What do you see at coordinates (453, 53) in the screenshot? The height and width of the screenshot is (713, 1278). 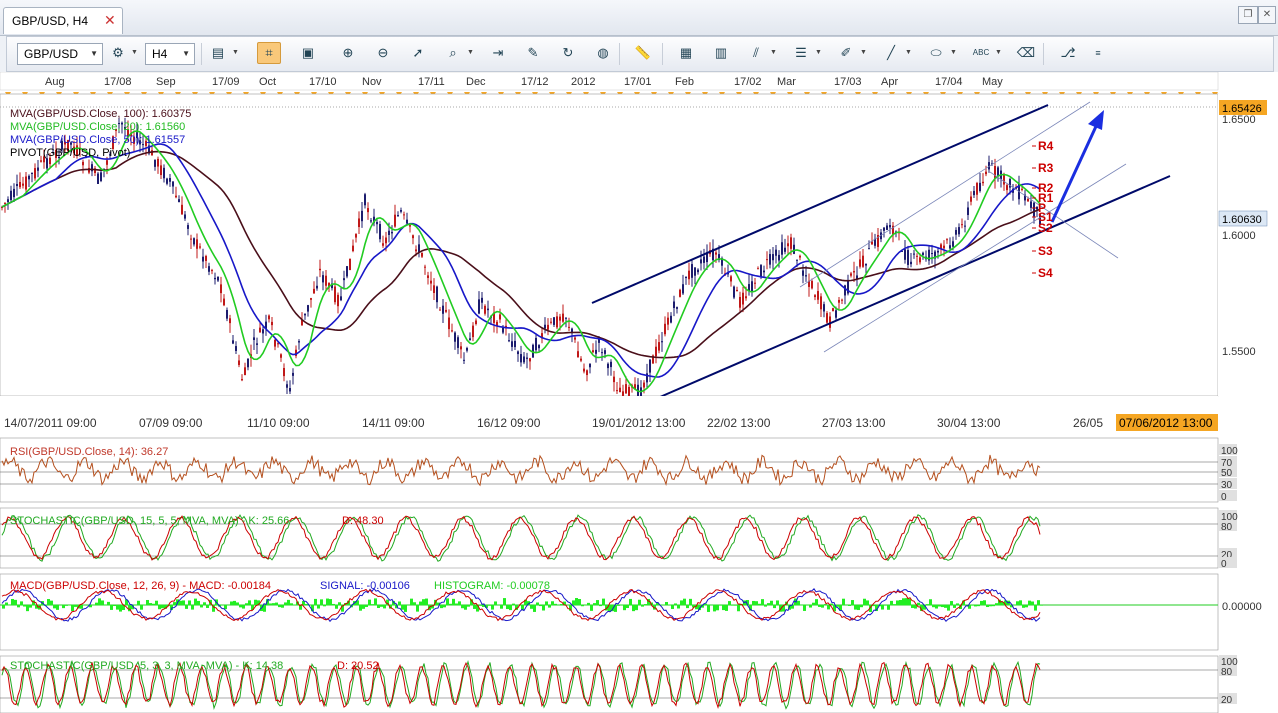 I see `zoom-box-icon: ⌕` at bounding box center [453, 53].